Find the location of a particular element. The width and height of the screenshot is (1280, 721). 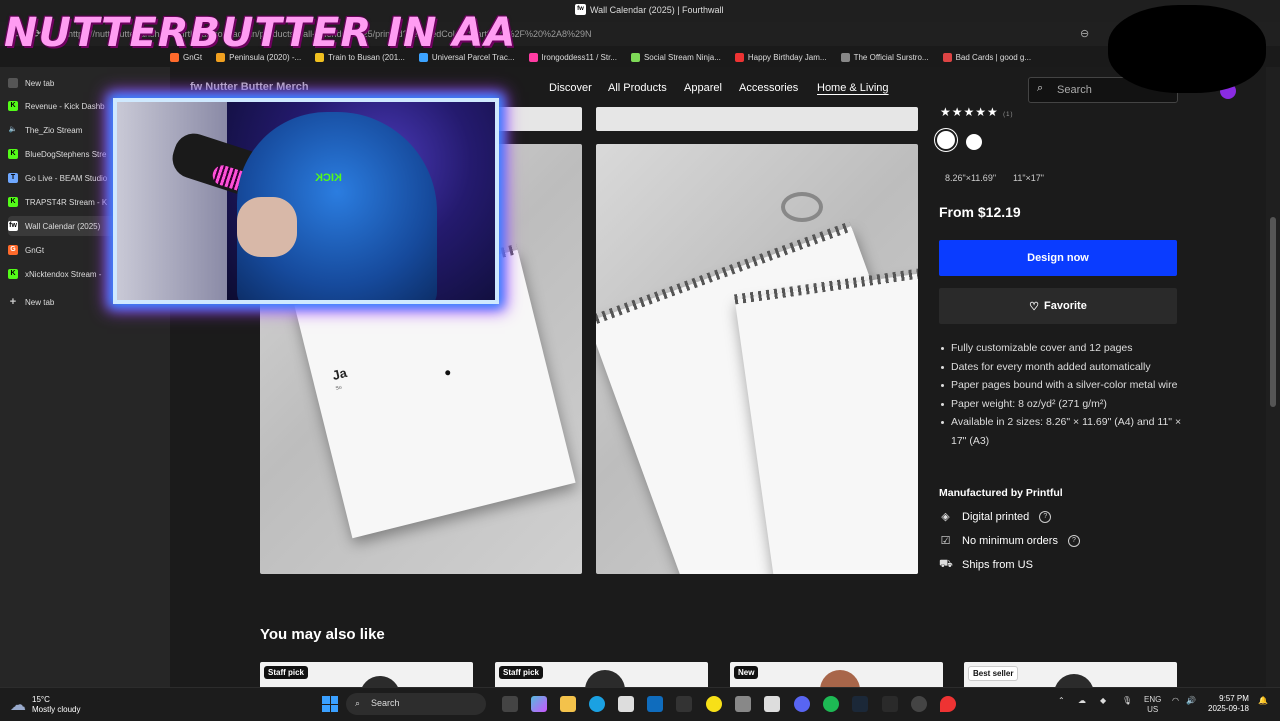

size-option-a4: 8.26"×11.69" is located at coordinates (970, 178).